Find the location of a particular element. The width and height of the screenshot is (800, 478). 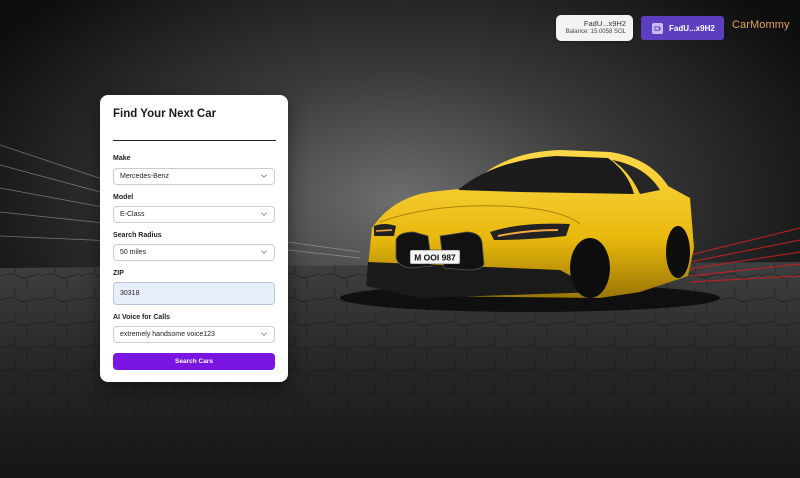

wallet-balance-chip: FadU...x9H2 Balance: 15.0058 SOL is located at coordinates (594, 28).